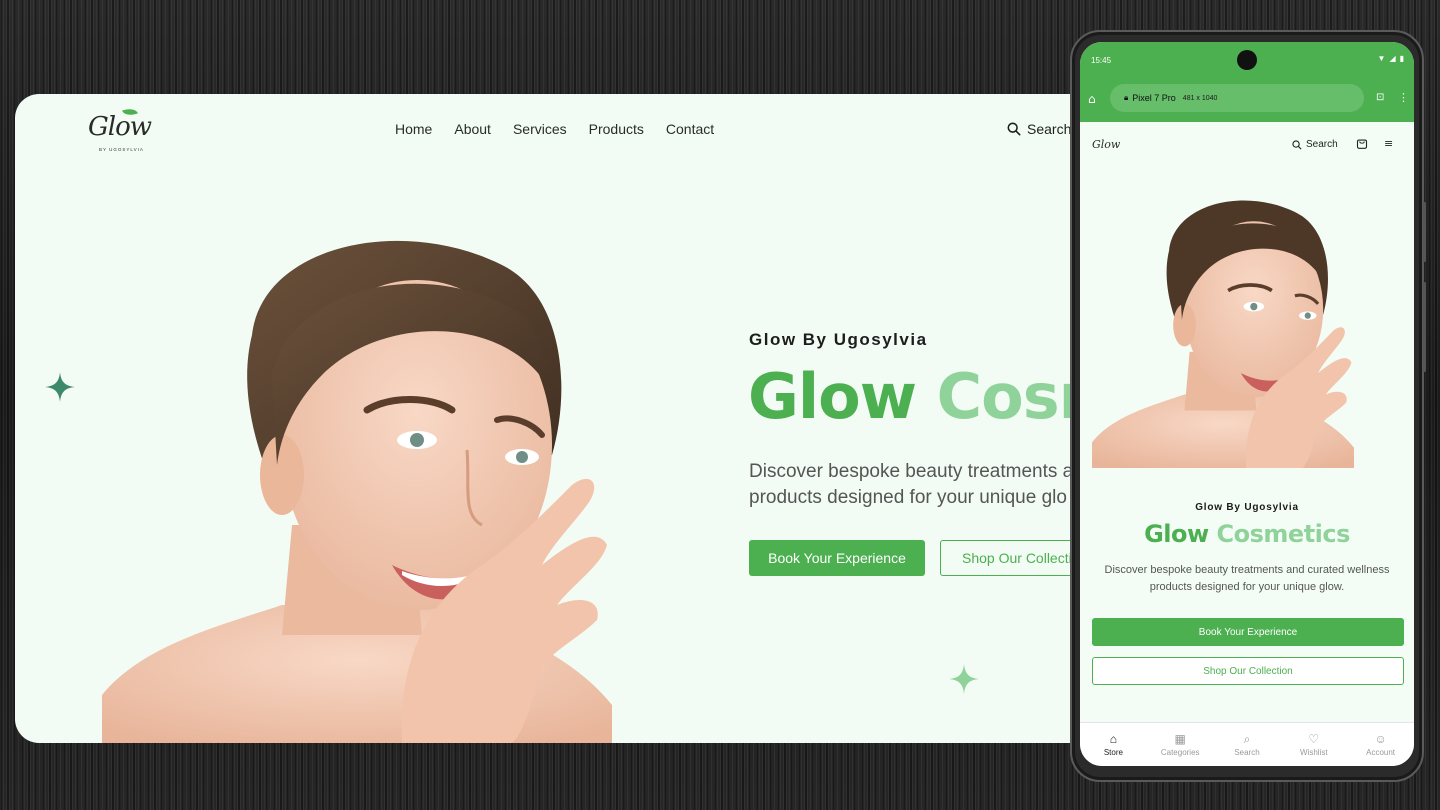  Describe the element at coordinates (121, 149) in the screenshot. I see `logo-tagline: BY UGOSYLVIA` at that location.